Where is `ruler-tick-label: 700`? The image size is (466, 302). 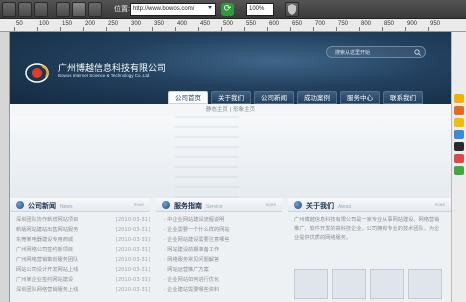 ruler-tick-label: 700 is located at coordinates (320, 24).